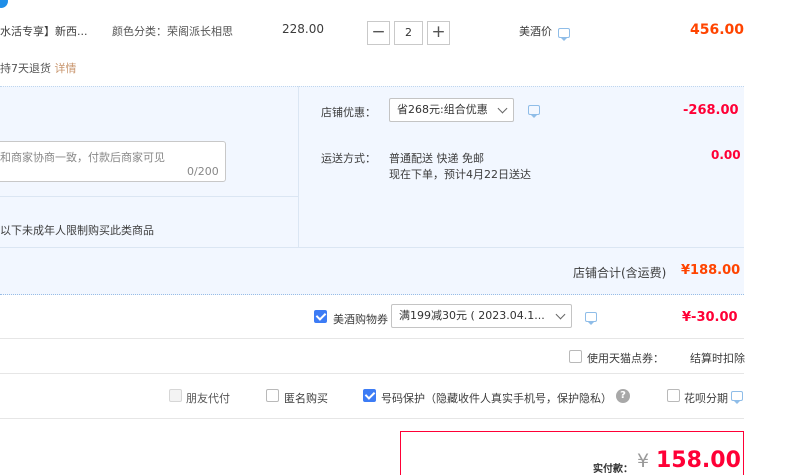 This screenshot has height=475, width=803. Describe the element at coordinates (717, 358) in the screenshot. I see `points-note: 结算时扣除` at that location.